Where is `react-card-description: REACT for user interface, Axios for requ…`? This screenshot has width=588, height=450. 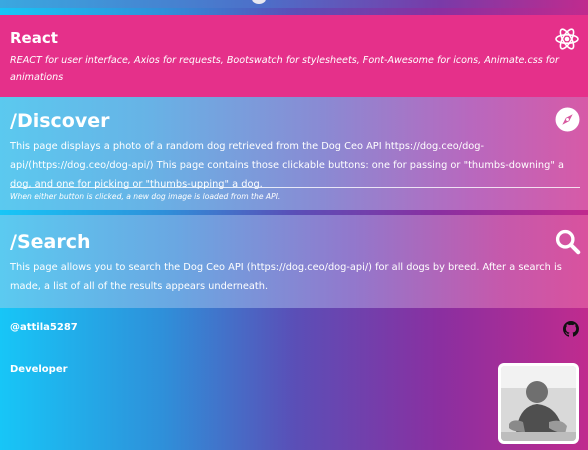 react-card-description: REACT for user interface, Axios for requ… is located at coordinates (284, 69).